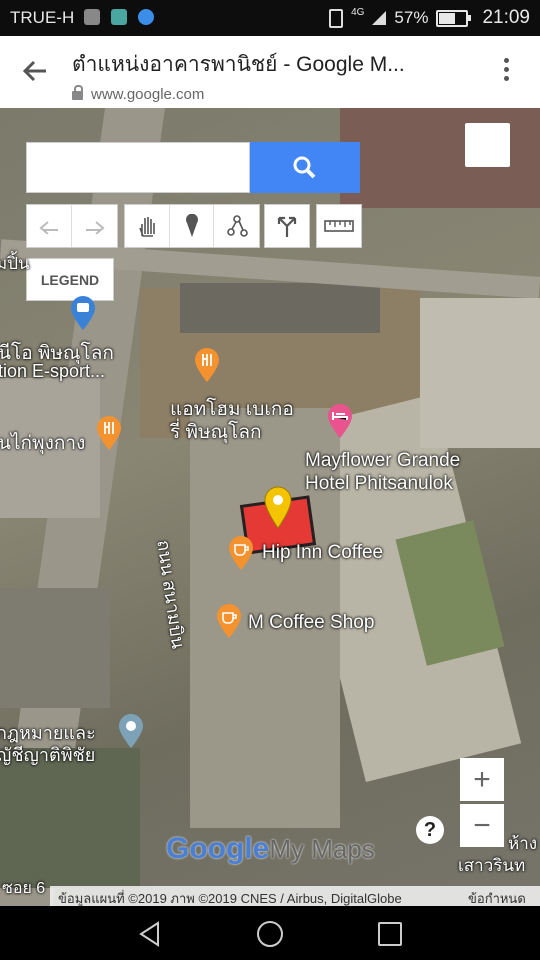  Describe the element at coordinates (492, 865) in the screenshot. I see `map-label-right-b: เสาวรินท` at that location.